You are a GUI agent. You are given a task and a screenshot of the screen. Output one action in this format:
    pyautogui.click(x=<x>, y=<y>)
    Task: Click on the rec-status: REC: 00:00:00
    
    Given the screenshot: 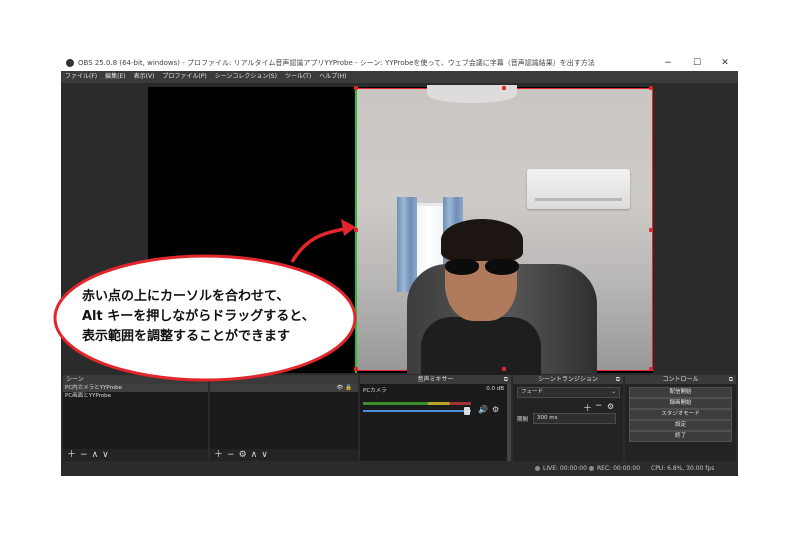 What is the action you would take?
    pyautogui.click(x=614, y=468)
    